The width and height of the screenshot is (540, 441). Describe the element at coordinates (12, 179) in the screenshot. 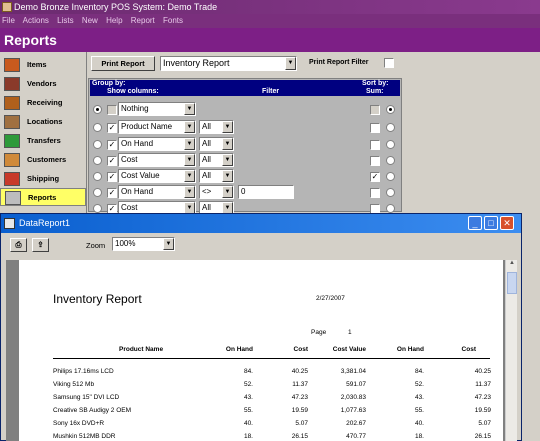

I see `shipping-truck-icon` at that location.